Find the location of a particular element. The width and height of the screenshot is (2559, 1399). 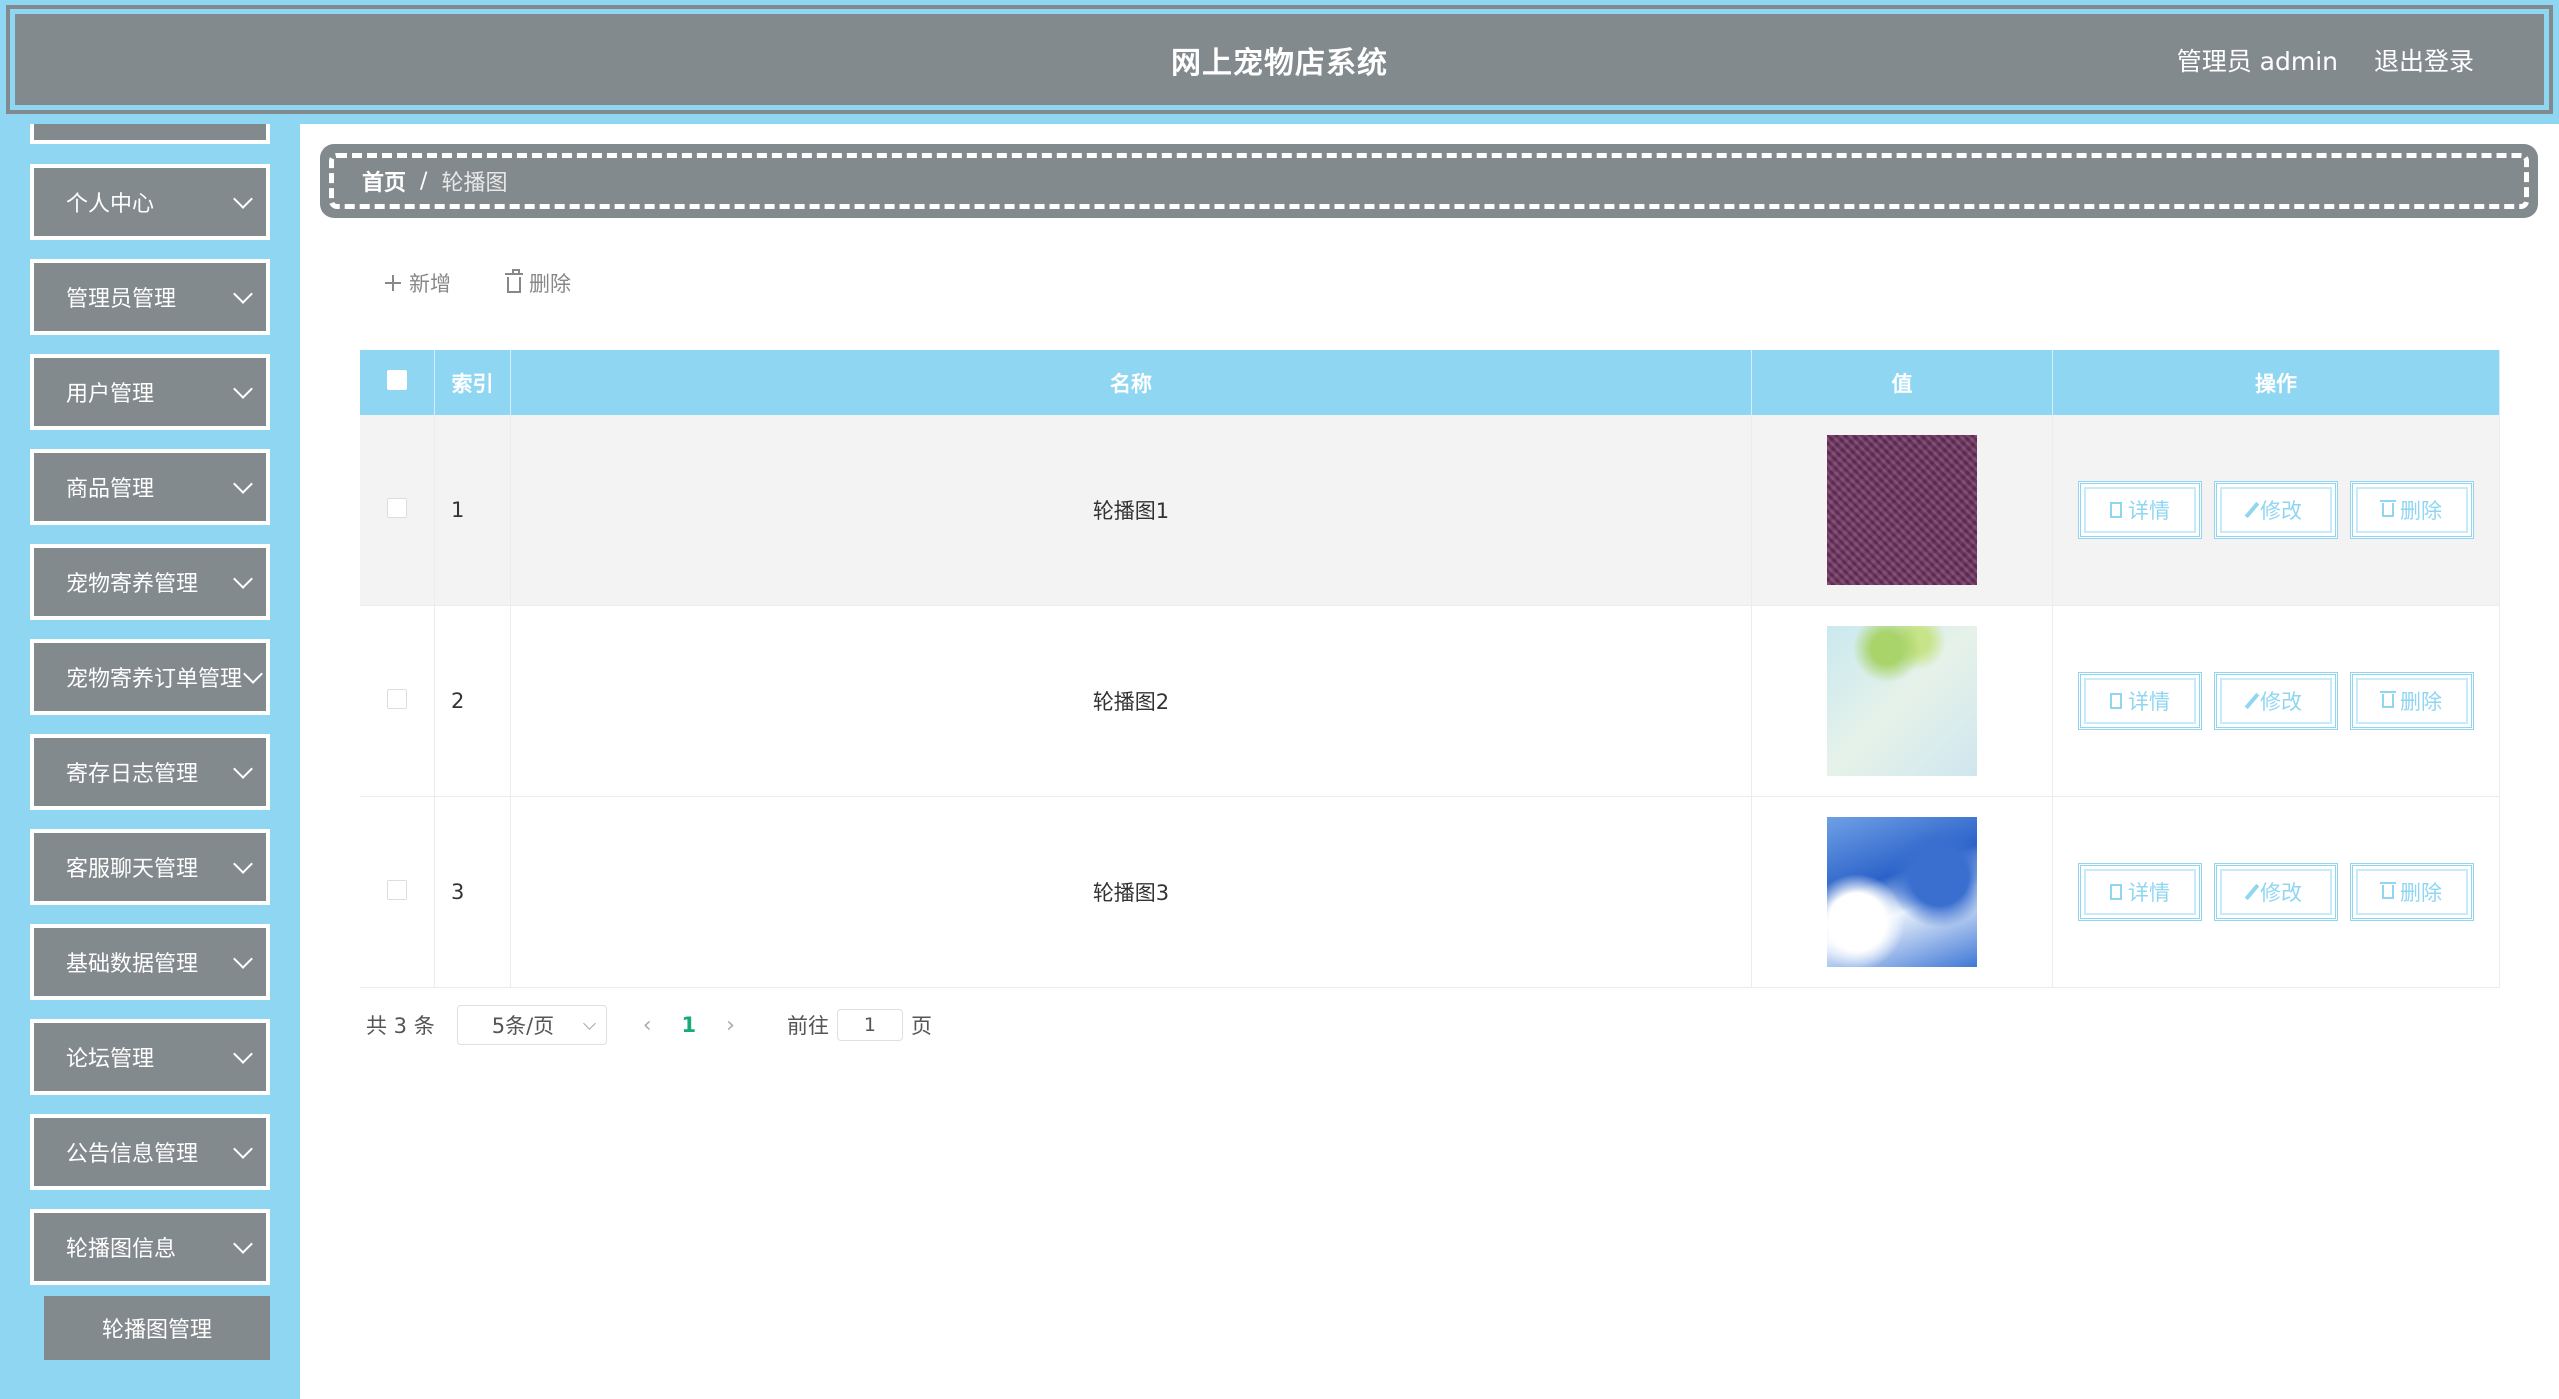

row-name: 轮播图1 is located at coordinates (1131, 510).